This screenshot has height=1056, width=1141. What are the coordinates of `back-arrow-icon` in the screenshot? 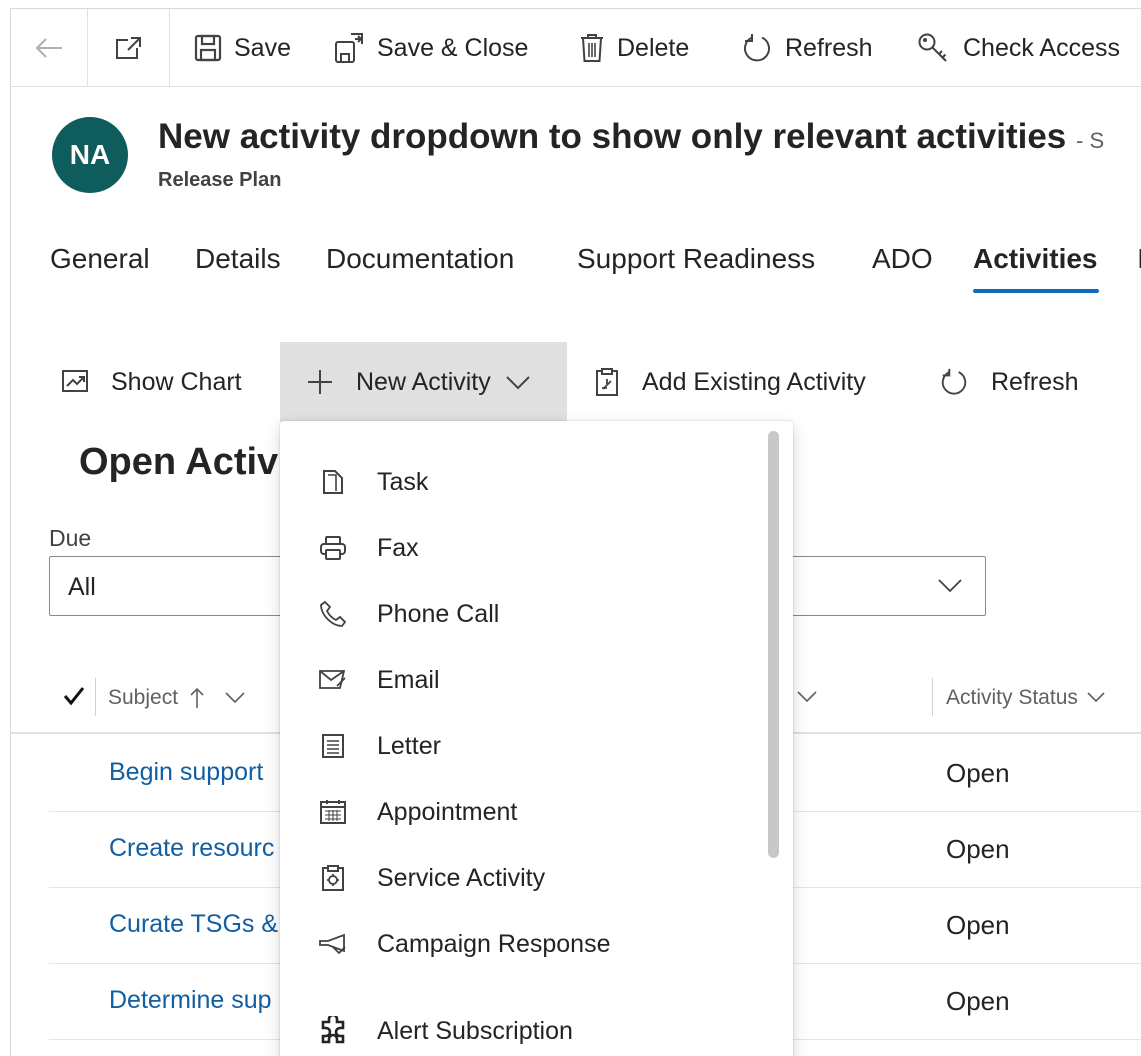 It's located at (48, 48).